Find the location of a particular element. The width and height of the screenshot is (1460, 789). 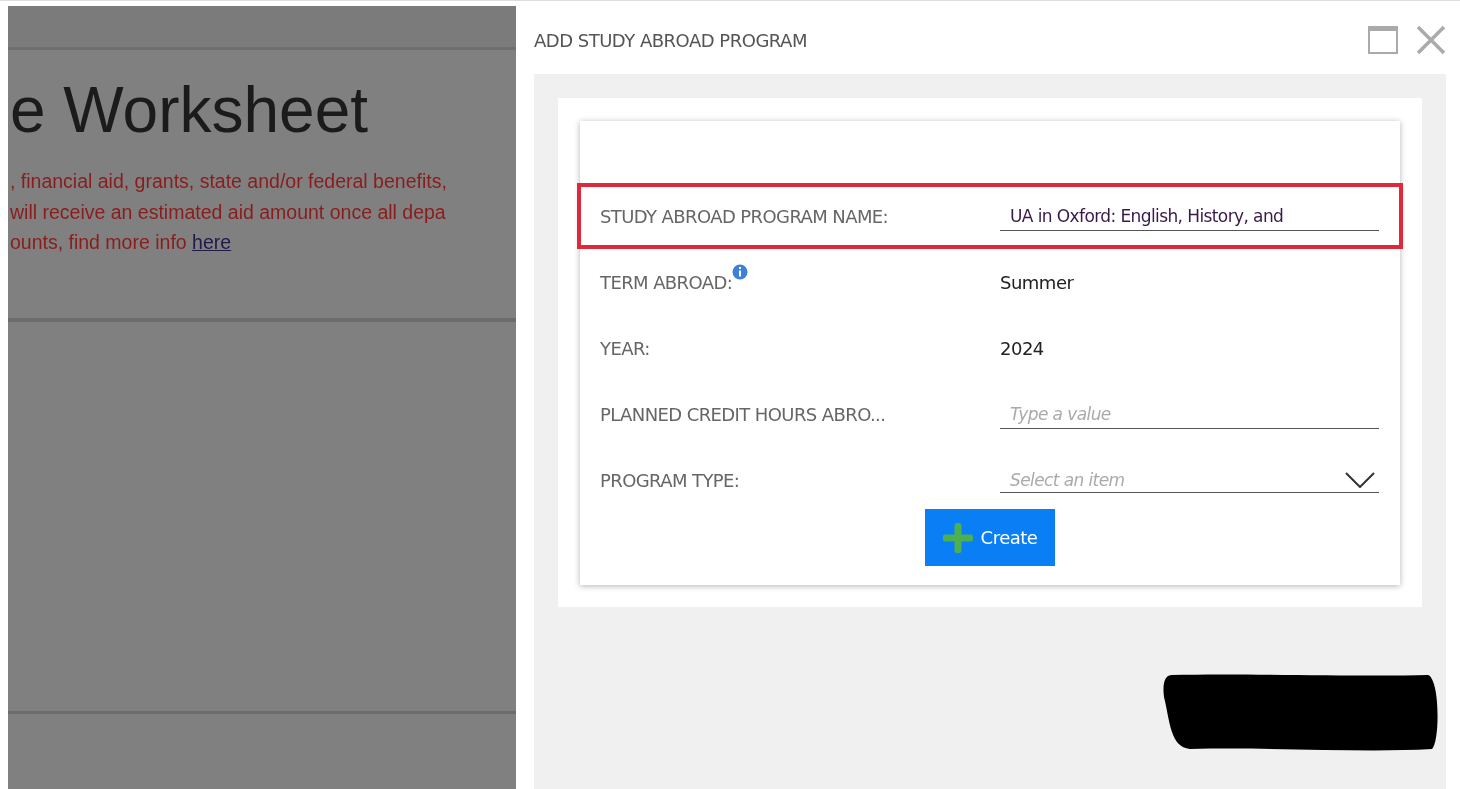

maximize-icon is located at coordinates (1383, 40).